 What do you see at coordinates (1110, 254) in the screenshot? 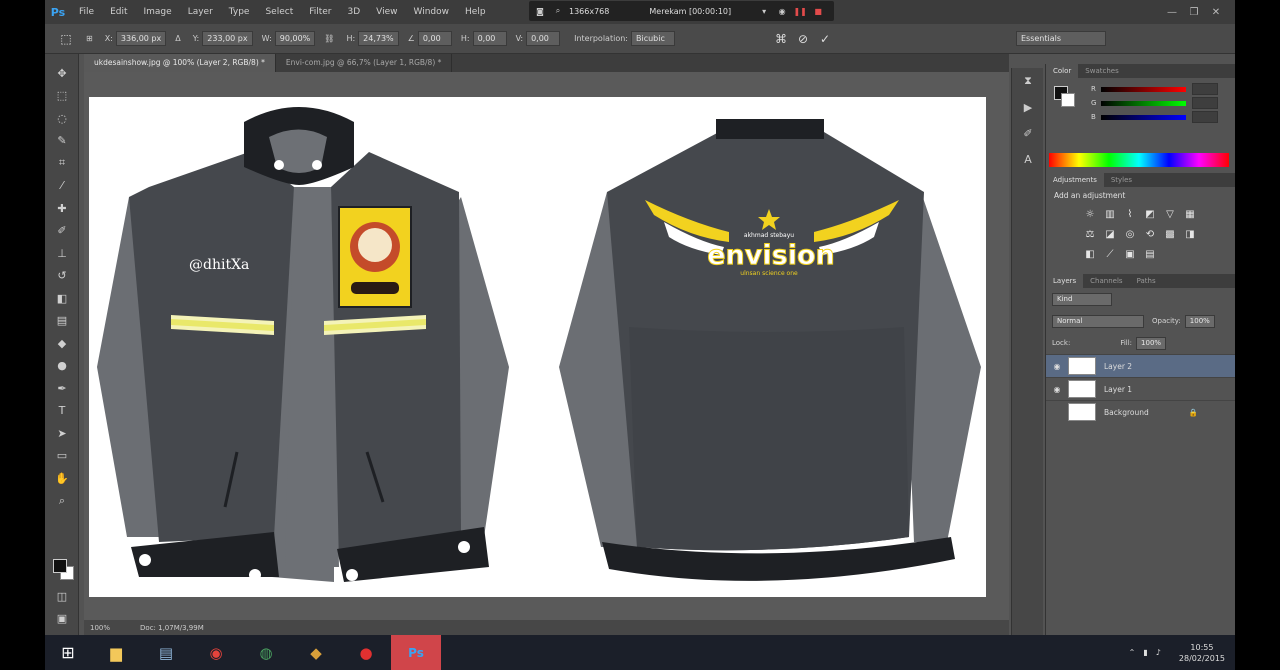
I see `threshold-icon: ⟋` at bounding box center [1110, 254].